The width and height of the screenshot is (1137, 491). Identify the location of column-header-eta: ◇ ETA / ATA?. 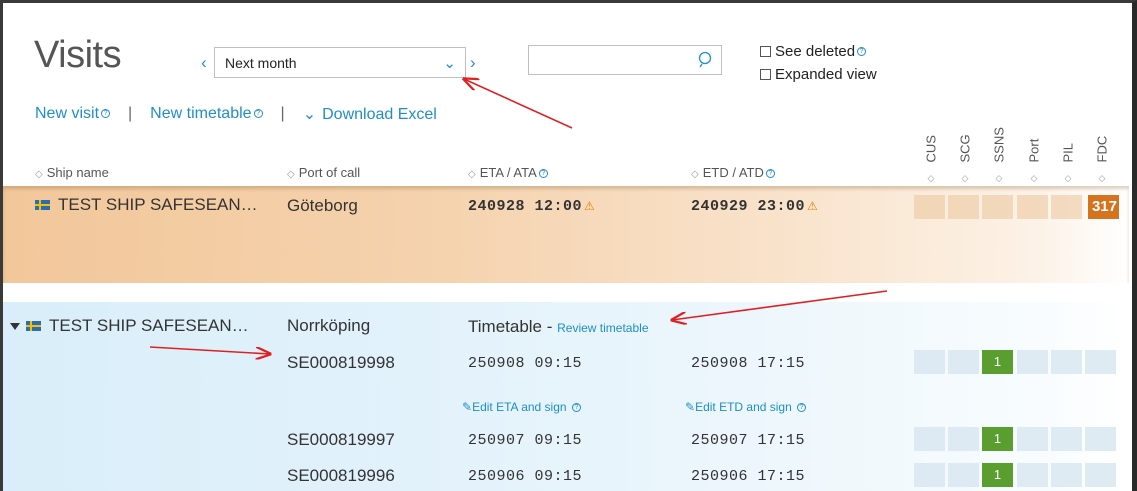
(508, 172).